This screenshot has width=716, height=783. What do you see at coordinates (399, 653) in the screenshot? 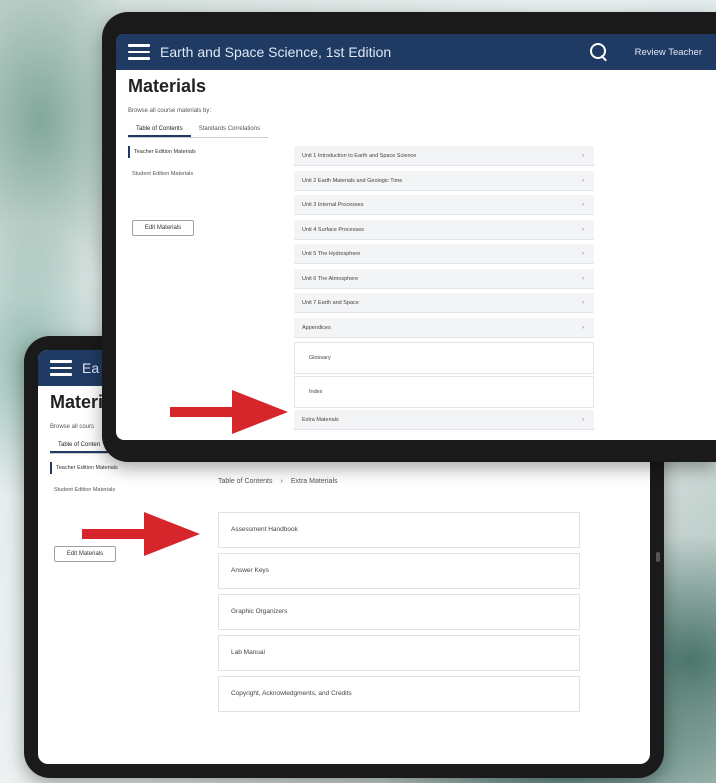
I see `extra-item-lab-manual: Lab Manual` at bounding box center [399, 653].